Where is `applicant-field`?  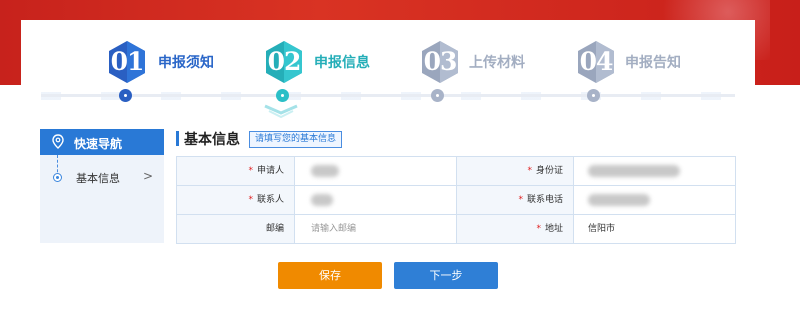 applicant-field is located at coordinates (376, 171).